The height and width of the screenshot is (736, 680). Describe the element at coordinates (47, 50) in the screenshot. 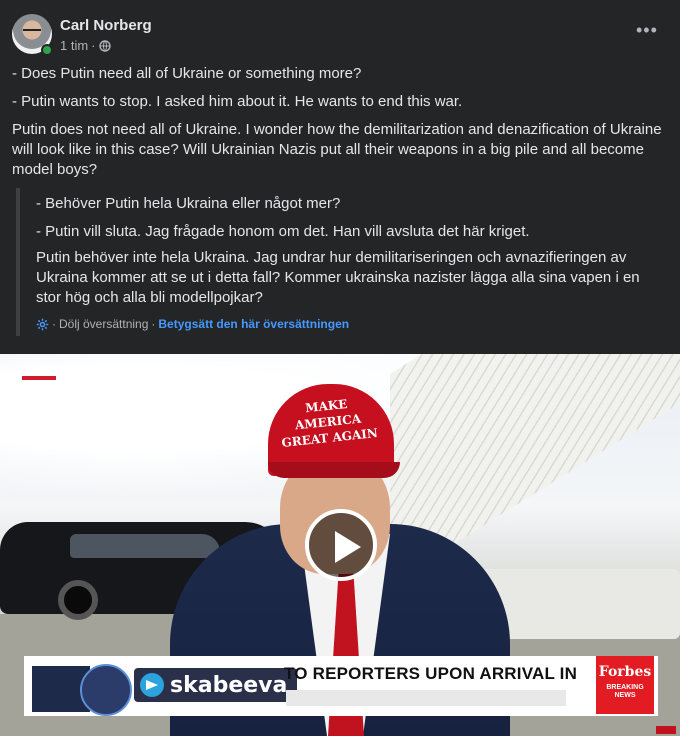

I see `online-status-indicator` at that location.